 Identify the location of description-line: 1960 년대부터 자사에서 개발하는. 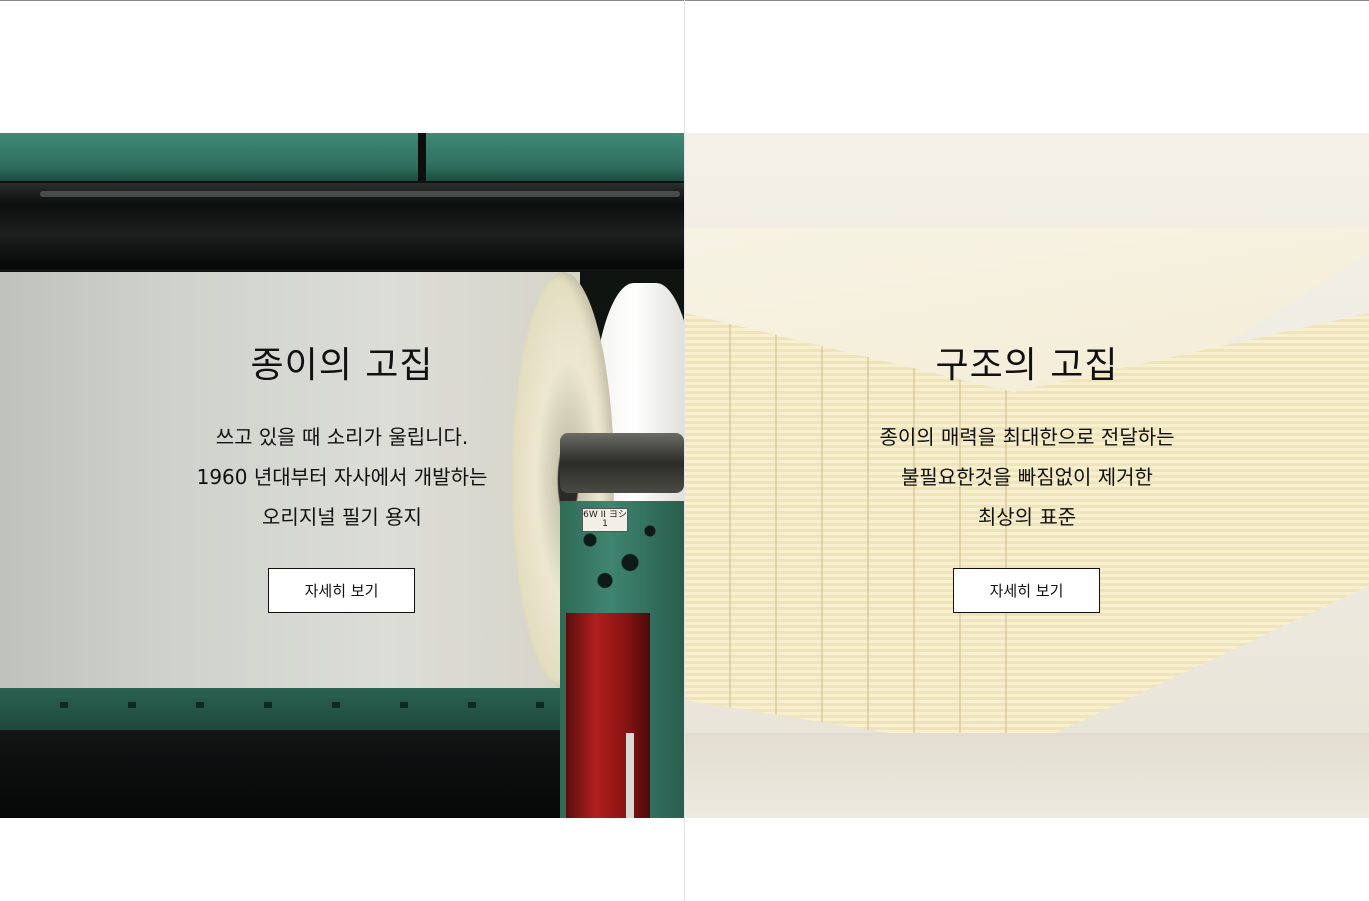
(342, 477).